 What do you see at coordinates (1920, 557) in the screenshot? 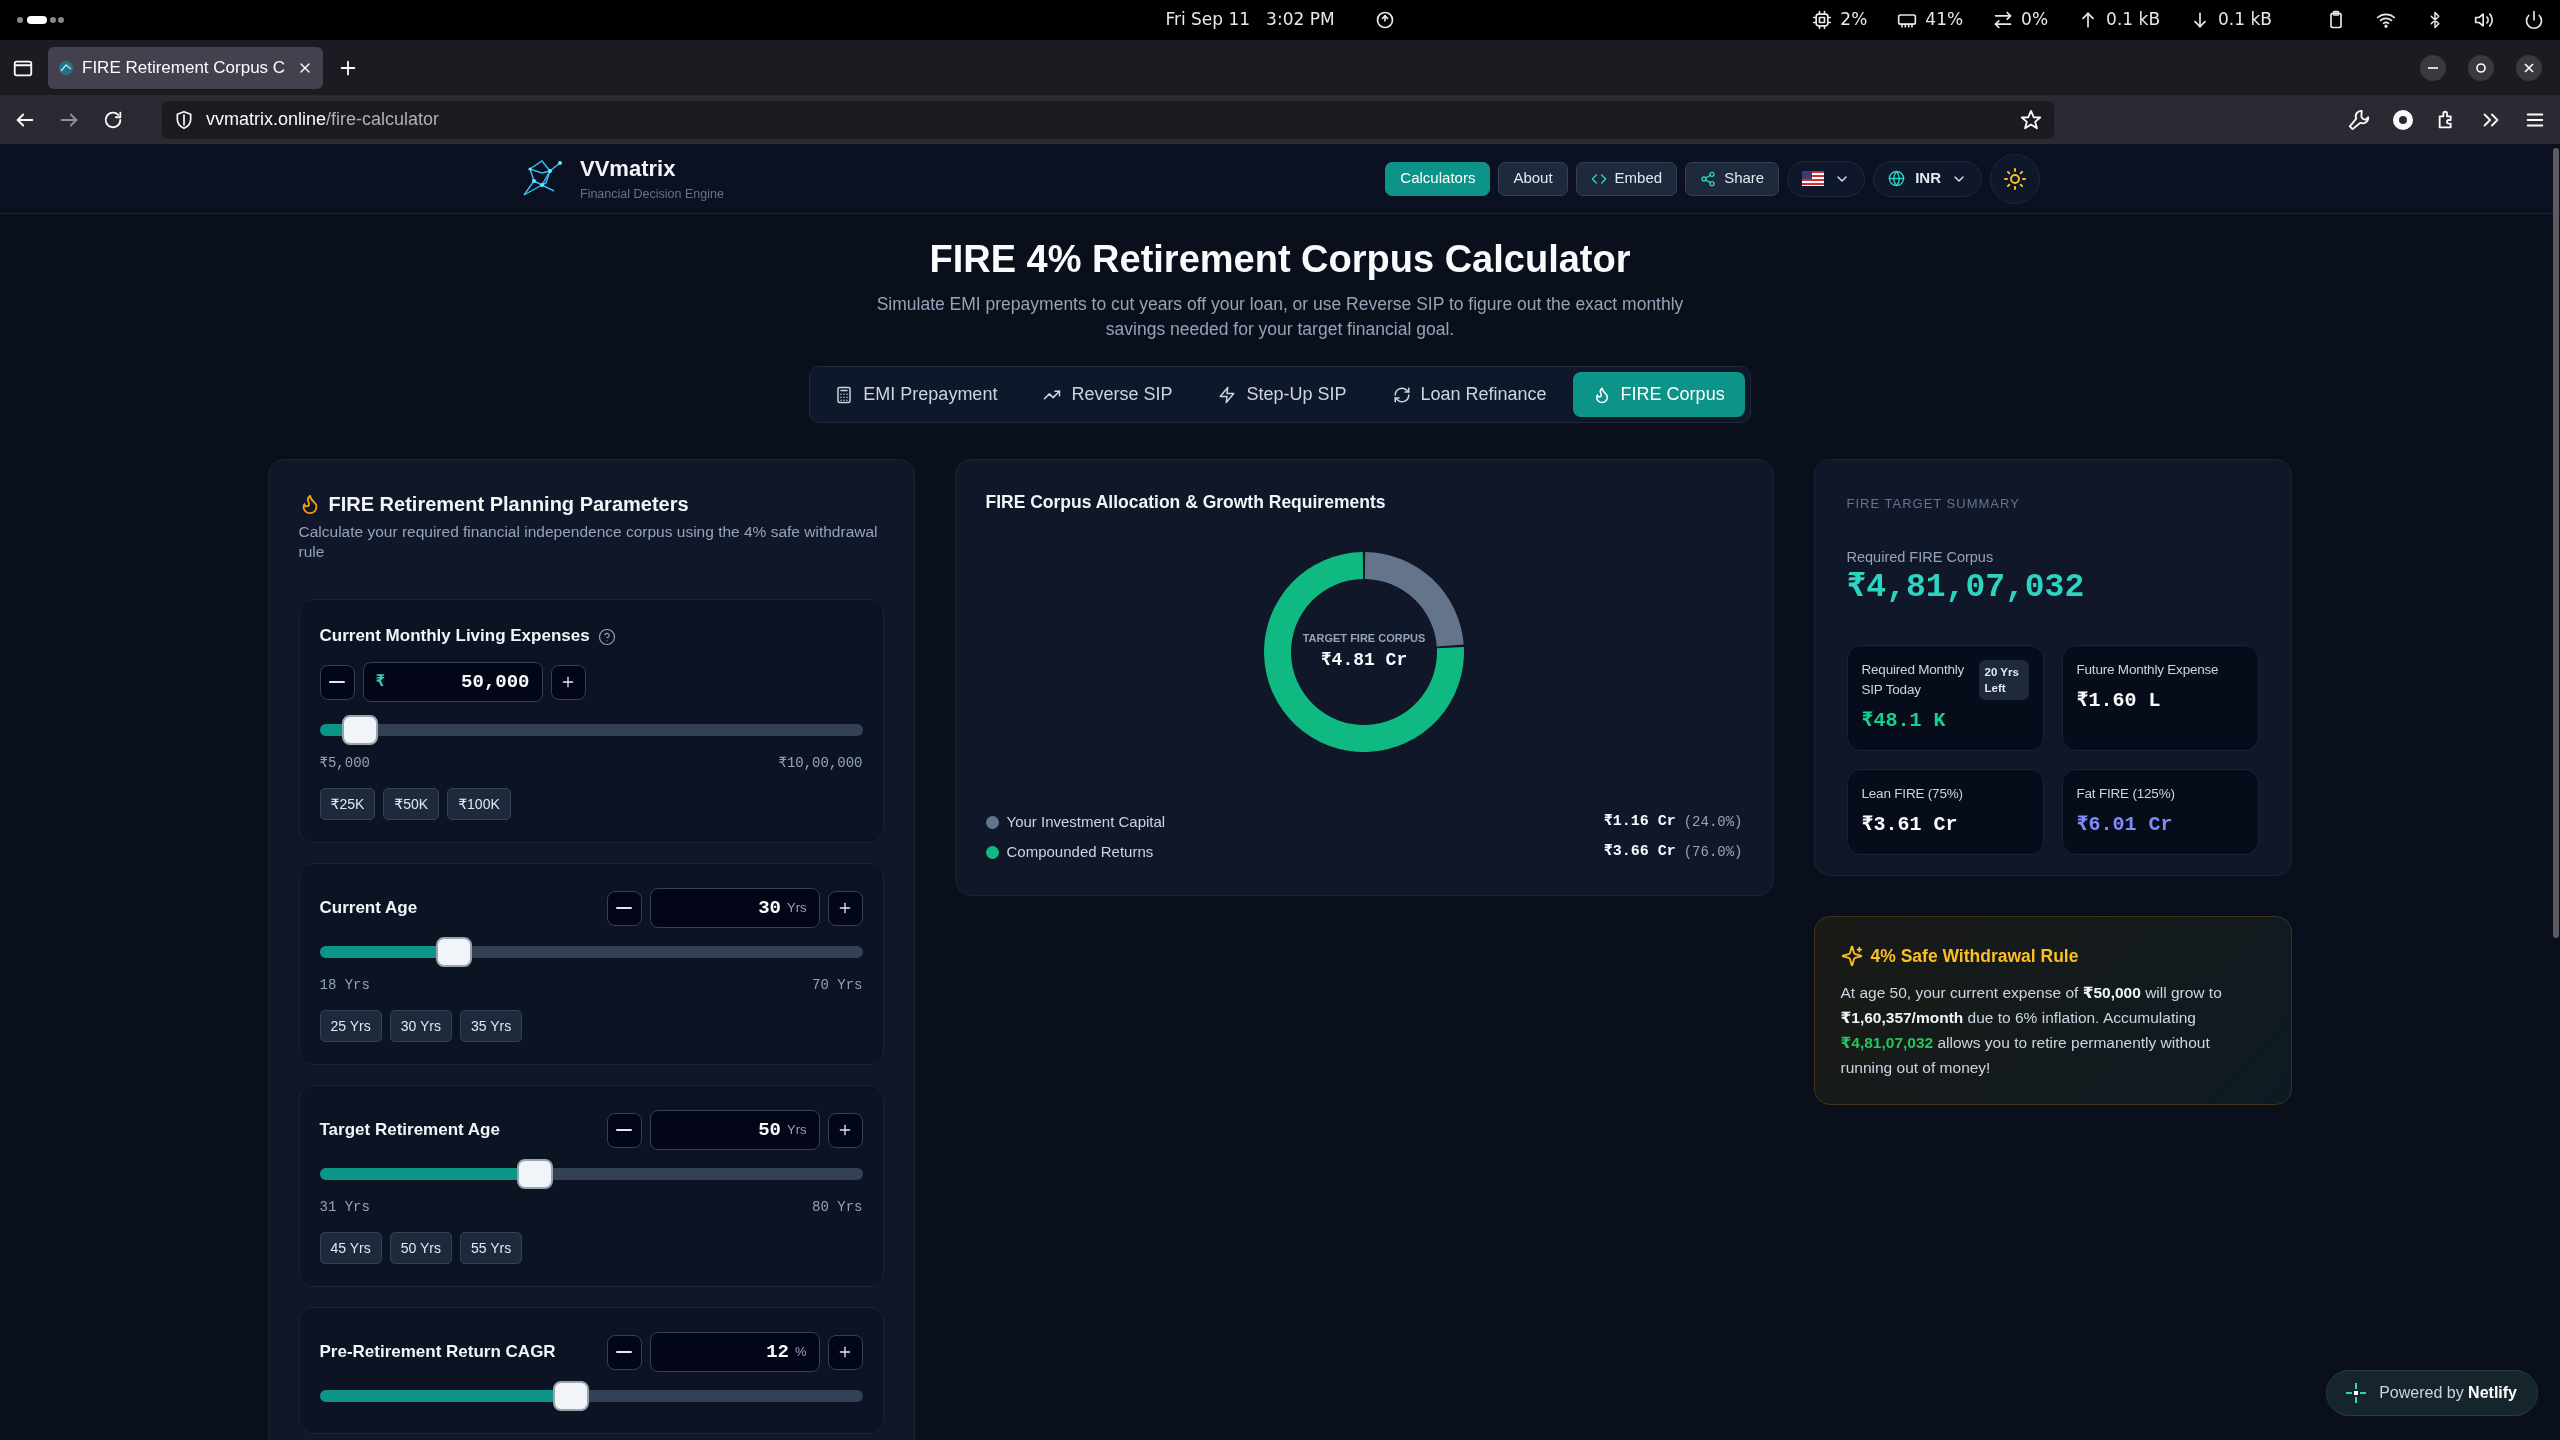
I see `corpus-label: Required FIRE Corpus` at bounding box center [1920, 557].